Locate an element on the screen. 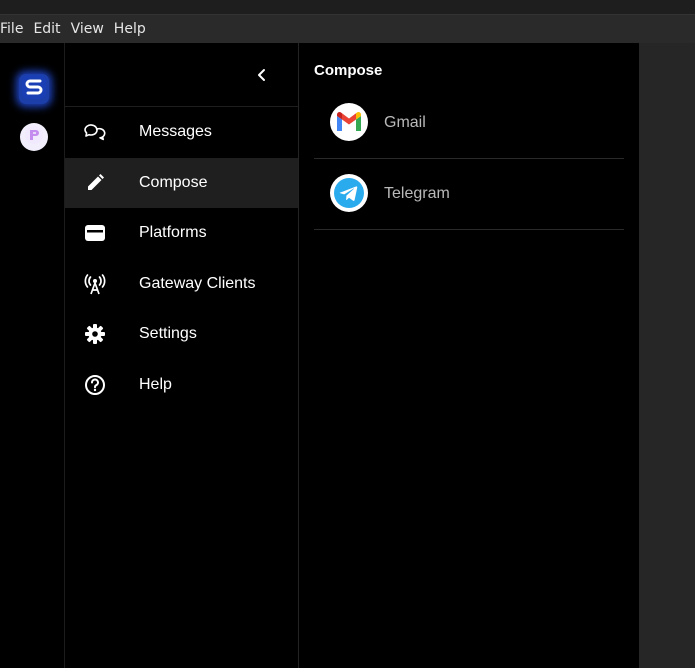 The height and width of the screenshot is (668, 695). nav-item-settings: Settings is located at coordinates (181, 334).